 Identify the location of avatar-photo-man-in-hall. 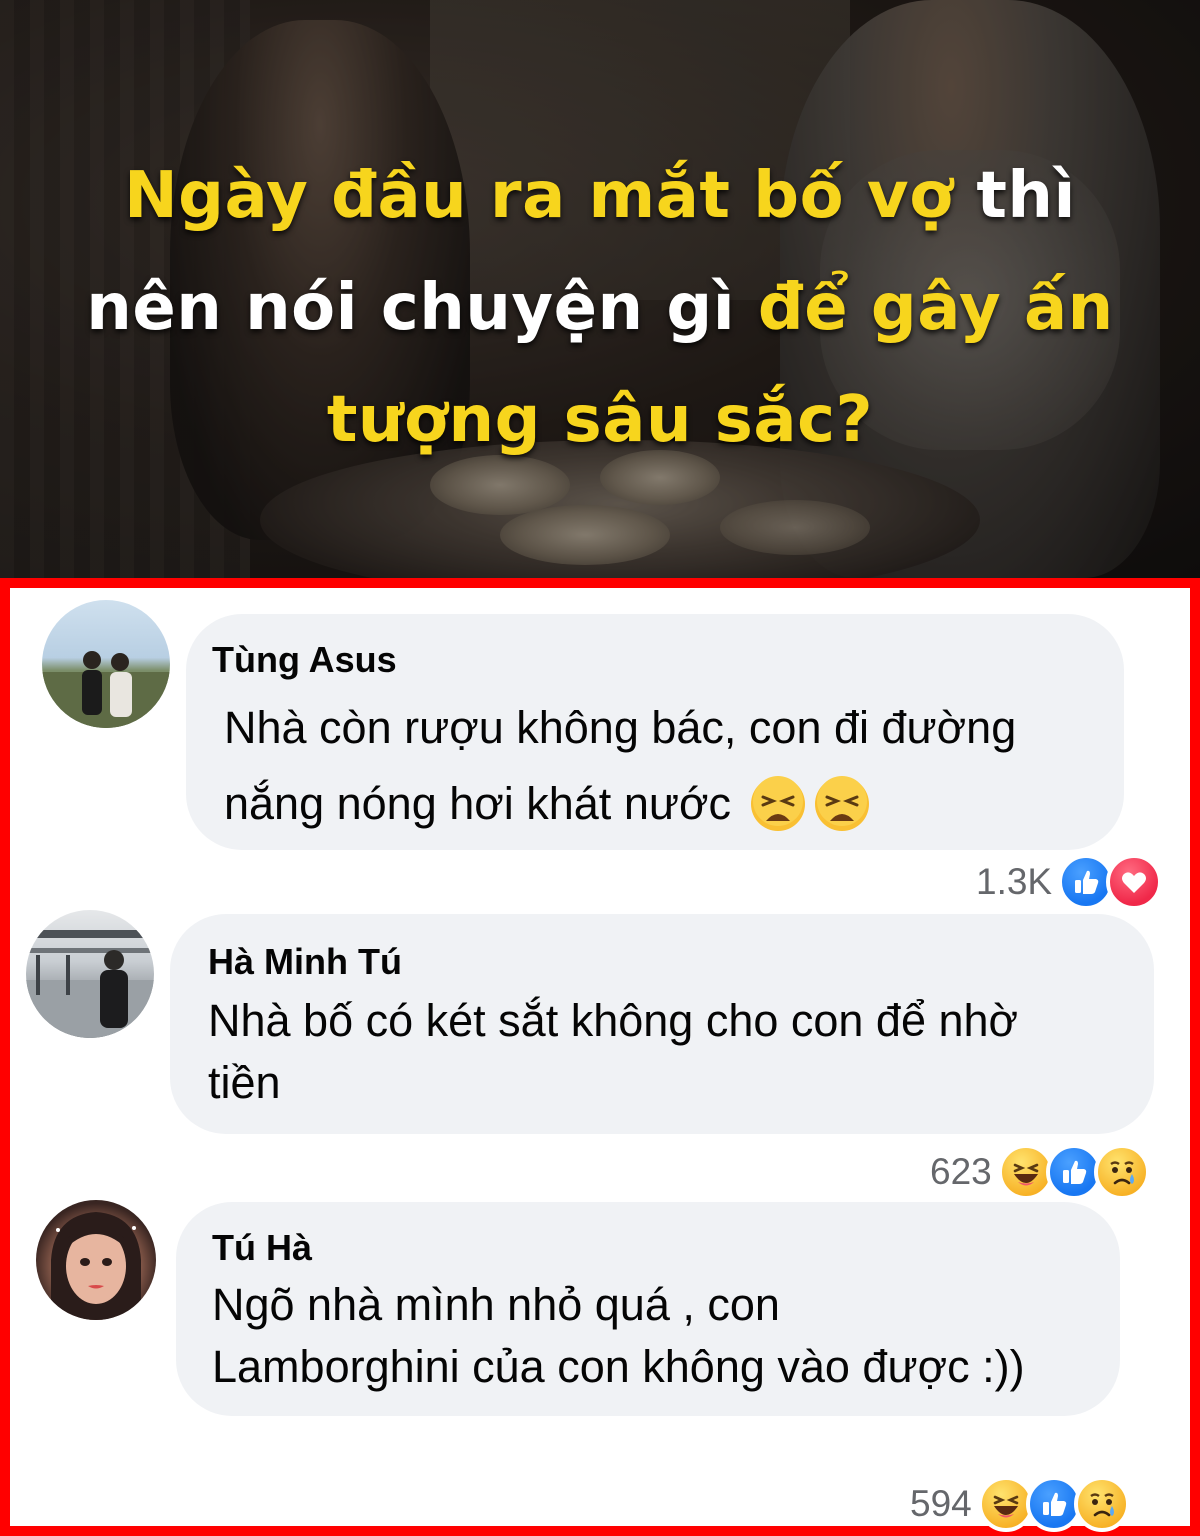
(90, 984).